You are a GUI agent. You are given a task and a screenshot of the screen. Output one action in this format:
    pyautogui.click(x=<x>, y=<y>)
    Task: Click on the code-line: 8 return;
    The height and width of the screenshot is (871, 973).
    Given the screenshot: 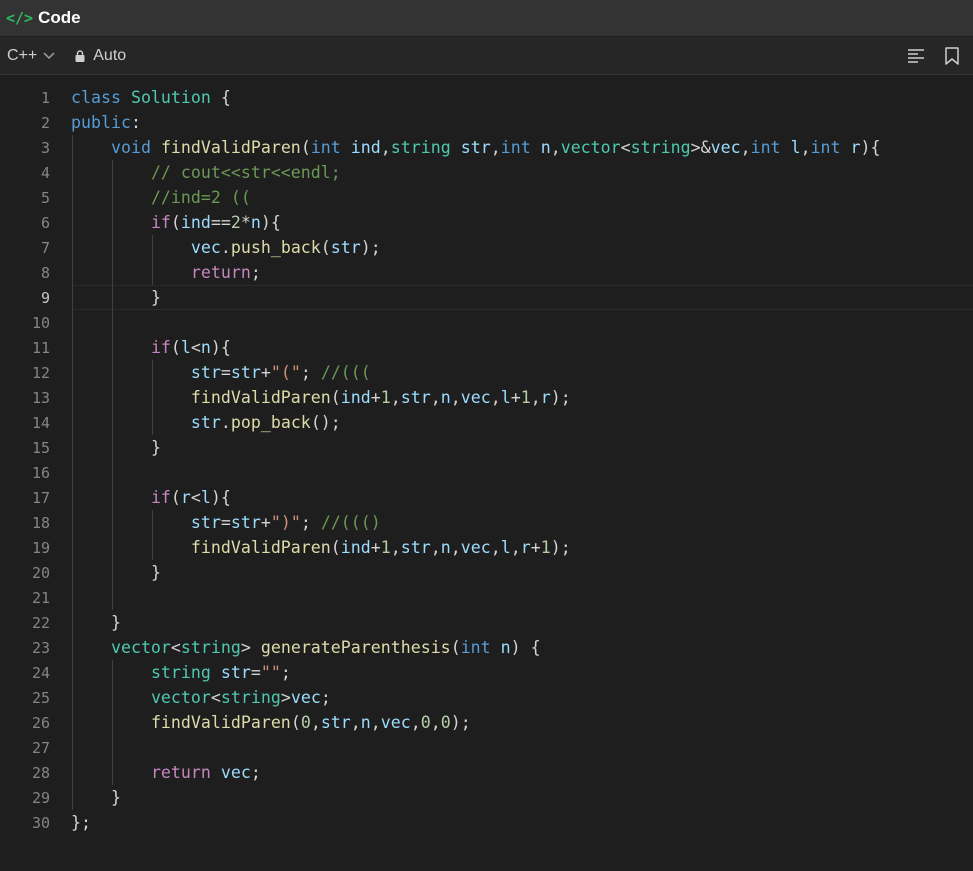 What is the action you would take?
    pyautogui.click(x=486, y=272)
    